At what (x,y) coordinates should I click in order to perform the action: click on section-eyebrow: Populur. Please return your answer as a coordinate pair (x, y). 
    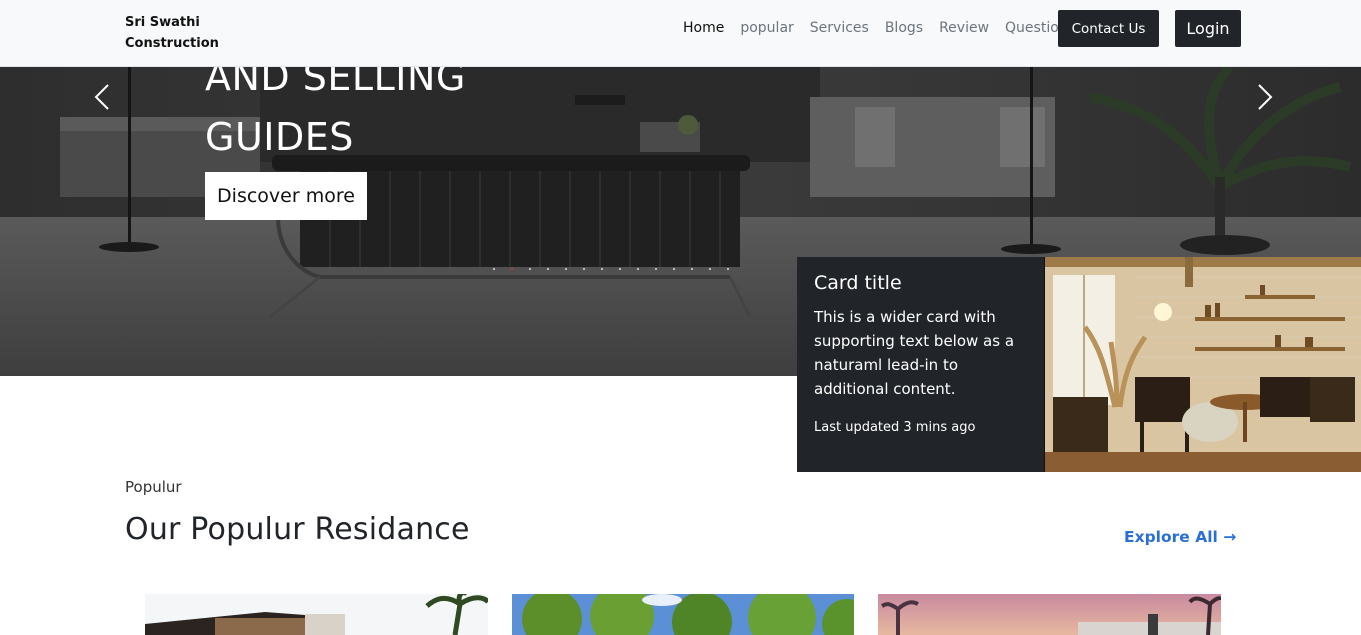
    Looking at the image, I should click on (153, 487).